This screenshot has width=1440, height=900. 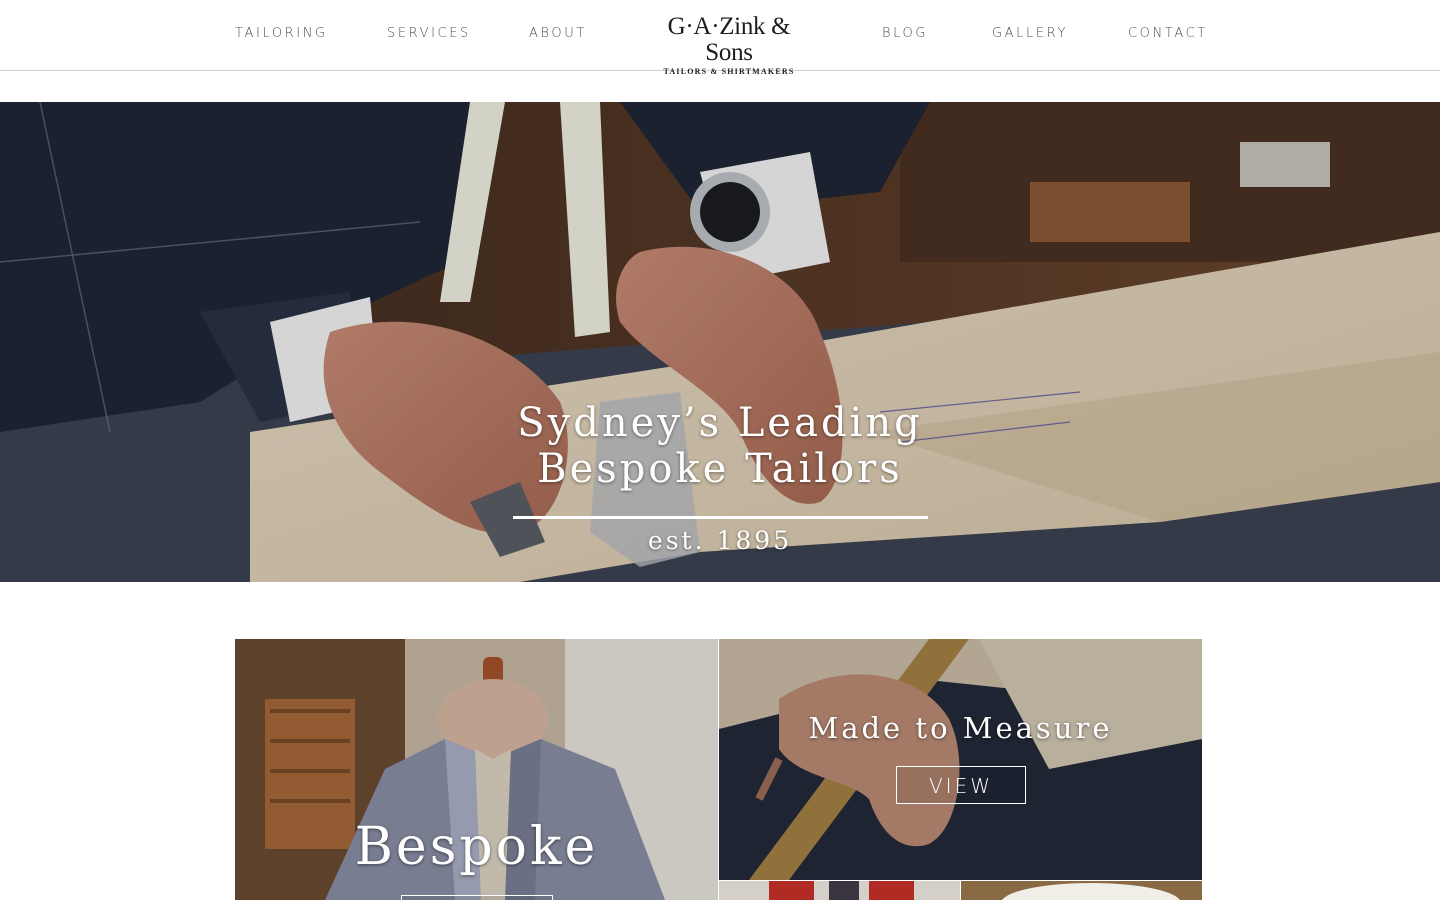 What do you see at coordinates (905, 33) in the screenshot?
I see `nav-blog: BLOG` at bounding box center [905, 33].